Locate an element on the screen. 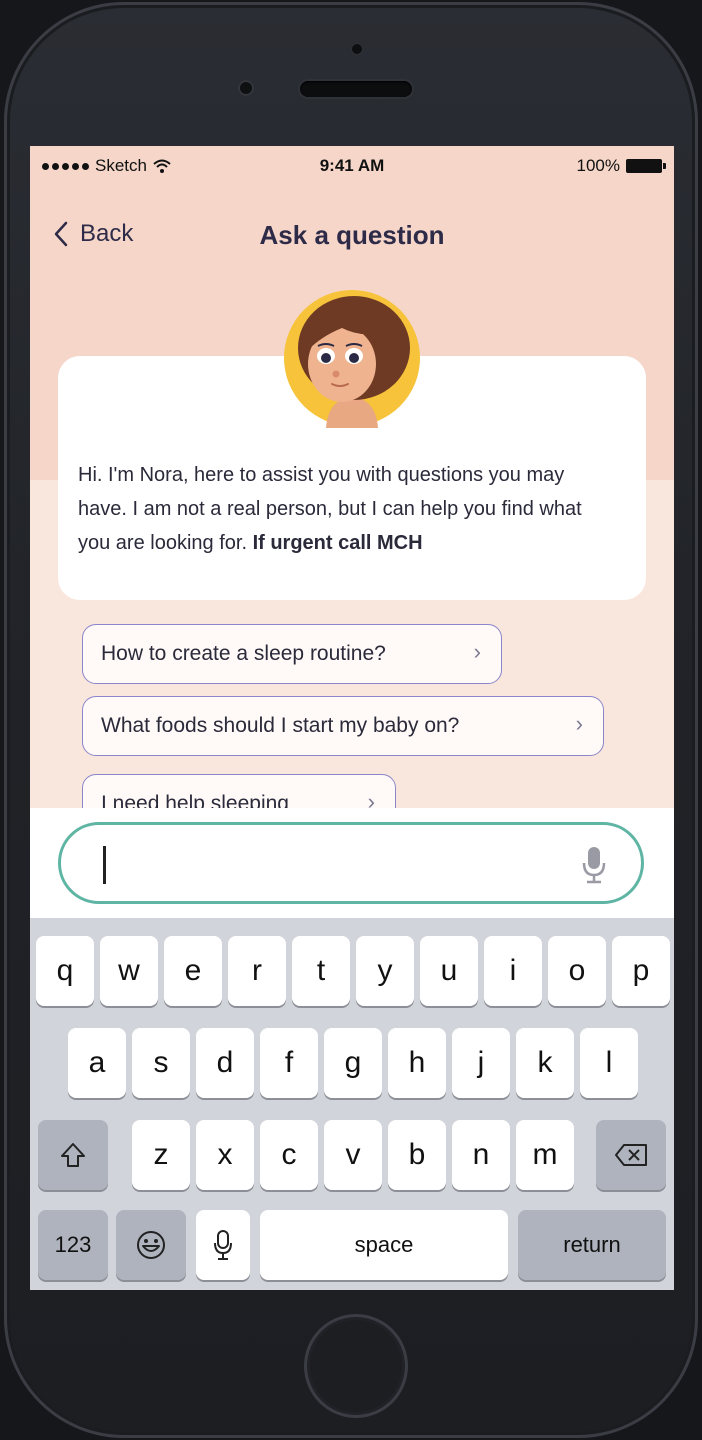 The width and height of the screenshot is (702, 1440). emoji-key is located at coordinates (151, 1245).